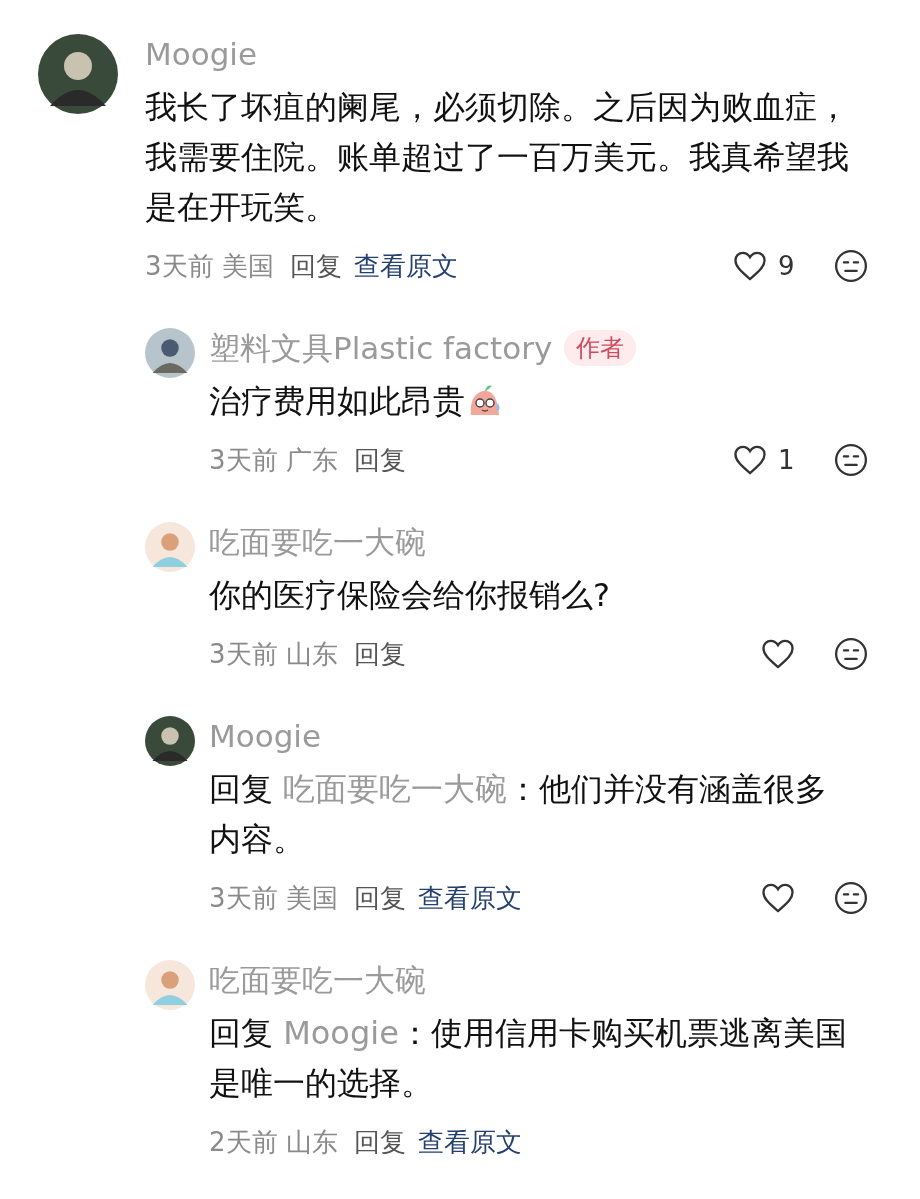  Describe the element at coordinates (787, 266) in the screenshot. I see `like-count: 9` at that location.